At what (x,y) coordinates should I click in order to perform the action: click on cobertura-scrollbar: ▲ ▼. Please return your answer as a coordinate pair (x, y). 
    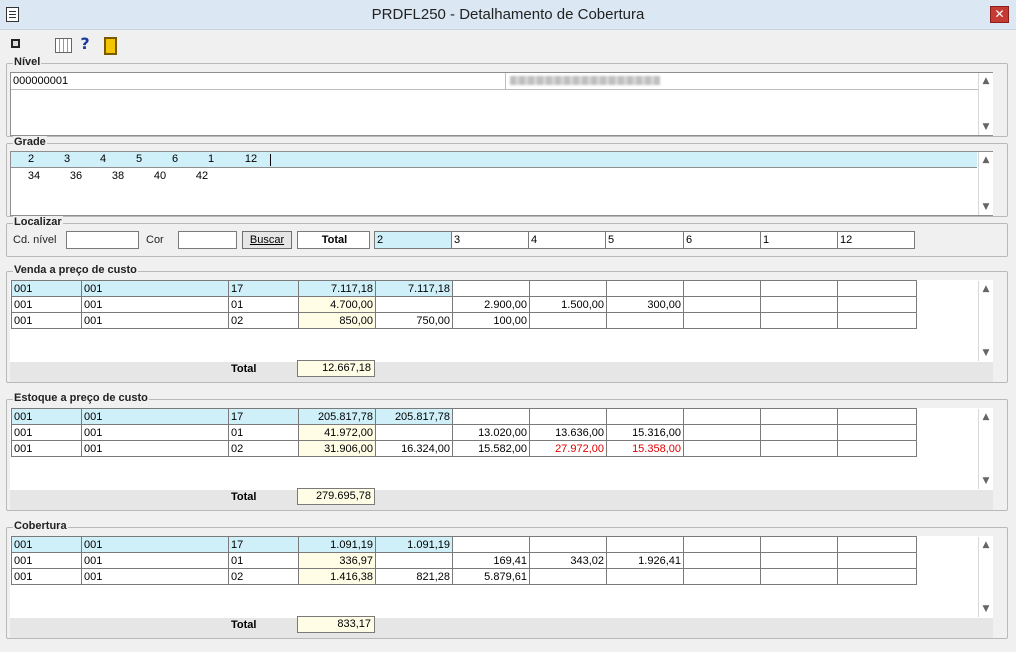
    Looking at the image, I should click on (985, 577).